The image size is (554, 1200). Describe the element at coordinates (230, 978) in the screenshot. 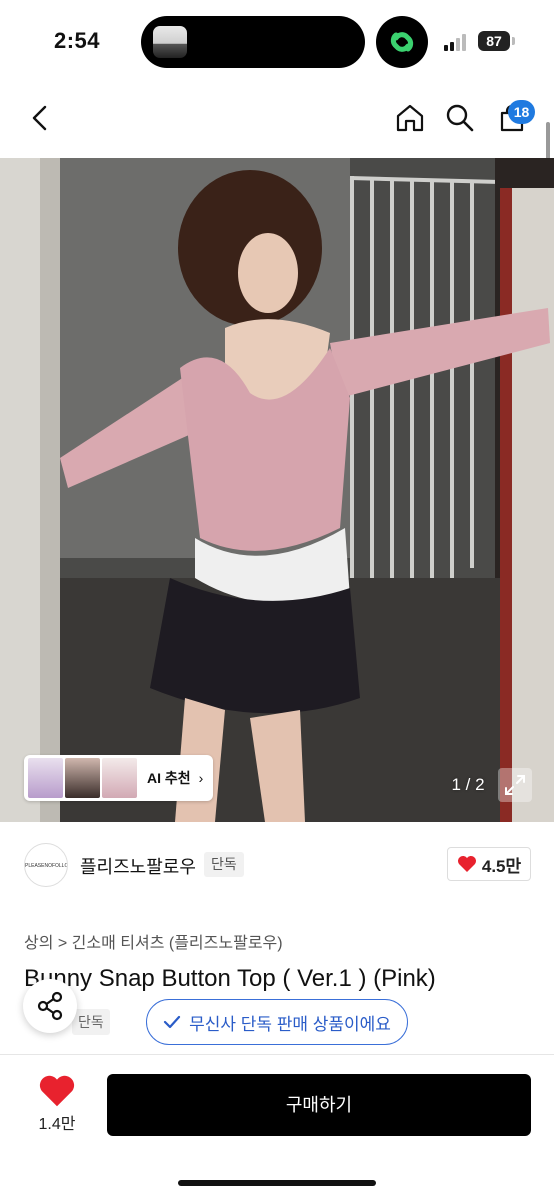

I see `product-title: Bunny Snap Button Top ( Ver.1 ) (Pink)` at that location.